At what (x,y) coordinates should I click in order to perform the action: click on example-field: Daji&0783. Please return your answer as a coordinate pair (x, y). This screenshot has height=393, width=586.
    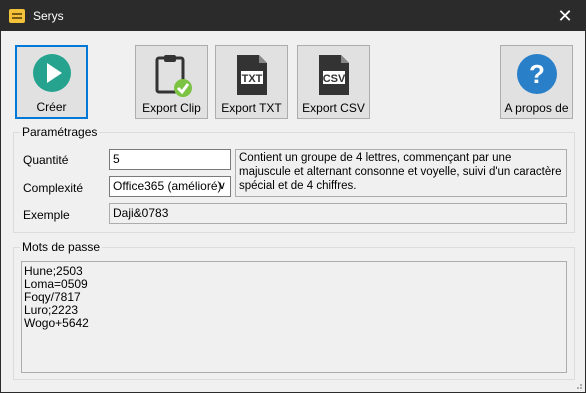
    Looking at the image, I should click on (338, 213).